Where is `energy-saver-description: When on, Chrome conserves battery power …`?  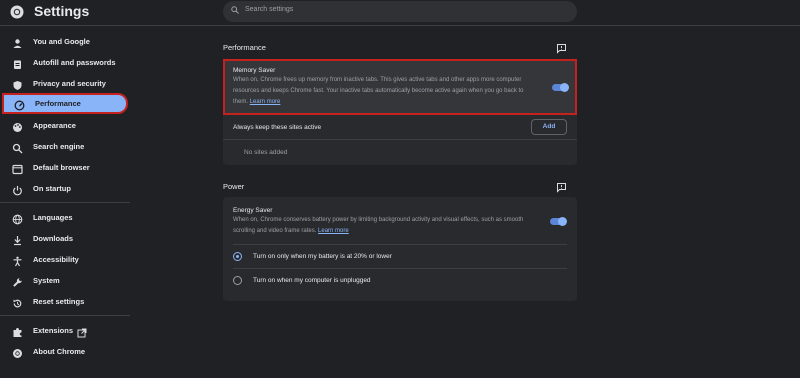 energy-saver-description: When on, Chrome conserves battery power … is located at coordinates (378, 225).